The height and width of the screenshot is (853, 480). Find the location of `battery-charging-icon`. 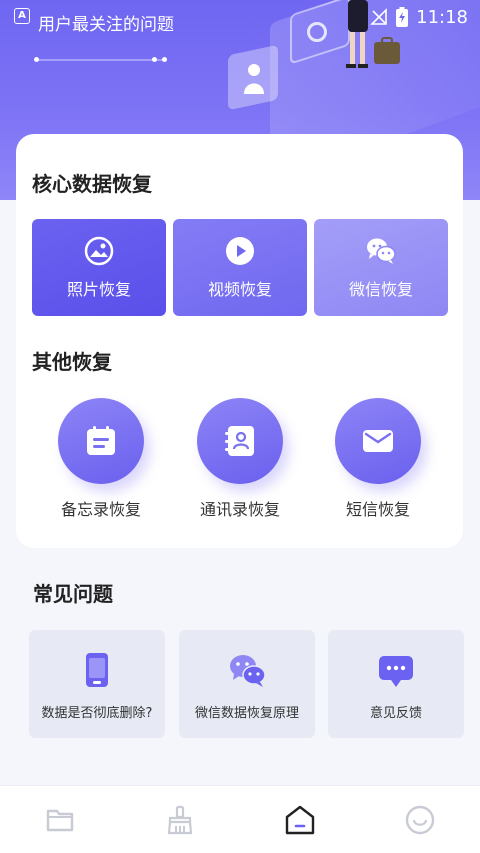

battery-charging-icon is located at coordinates (402, 17).